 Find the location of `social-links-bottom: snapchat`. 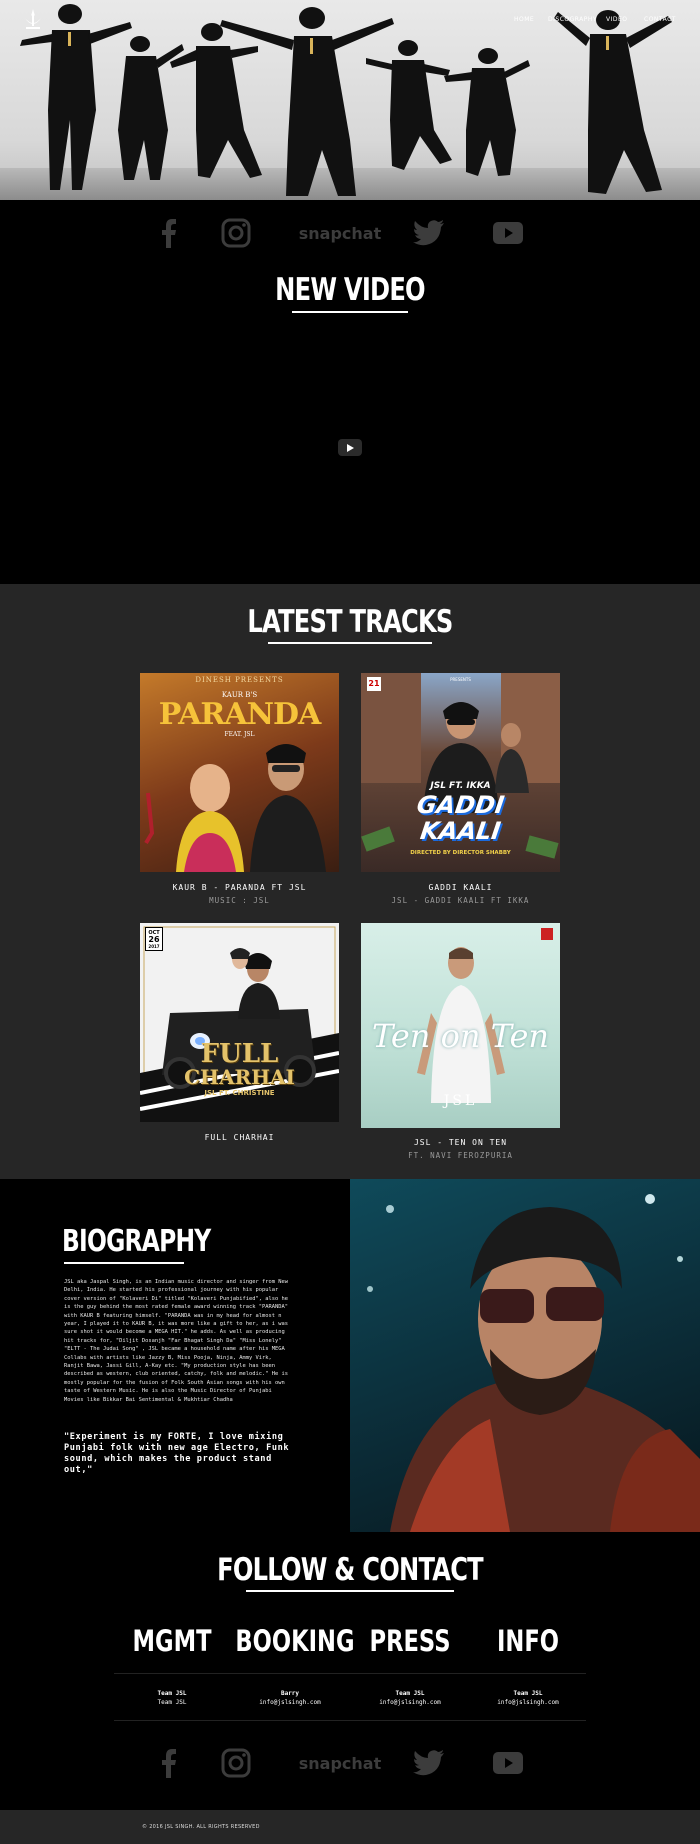

social-links-bottom: snapchat is located at coordinates (350, 1765).